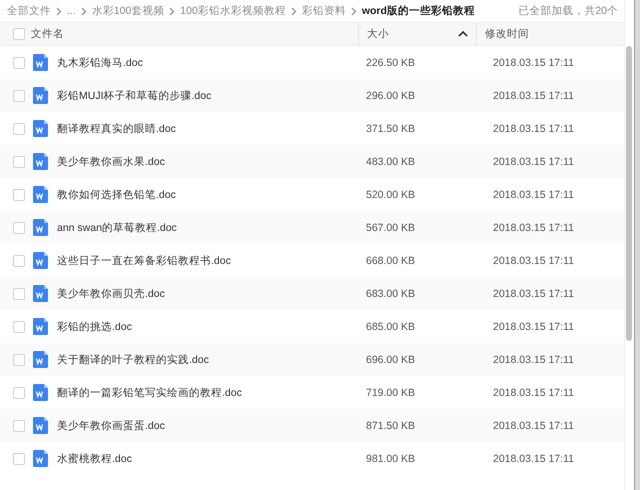 The height and width of the screenshot is (490, 640). I want to click on file-size: 520.00 KB, so click(391, 194).